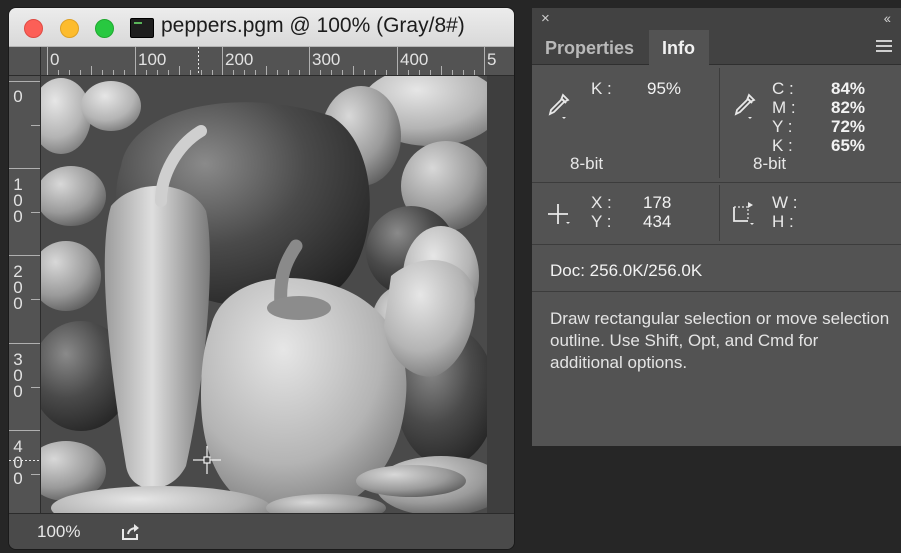  I want to click on x-value: 178, so click(657, 202).